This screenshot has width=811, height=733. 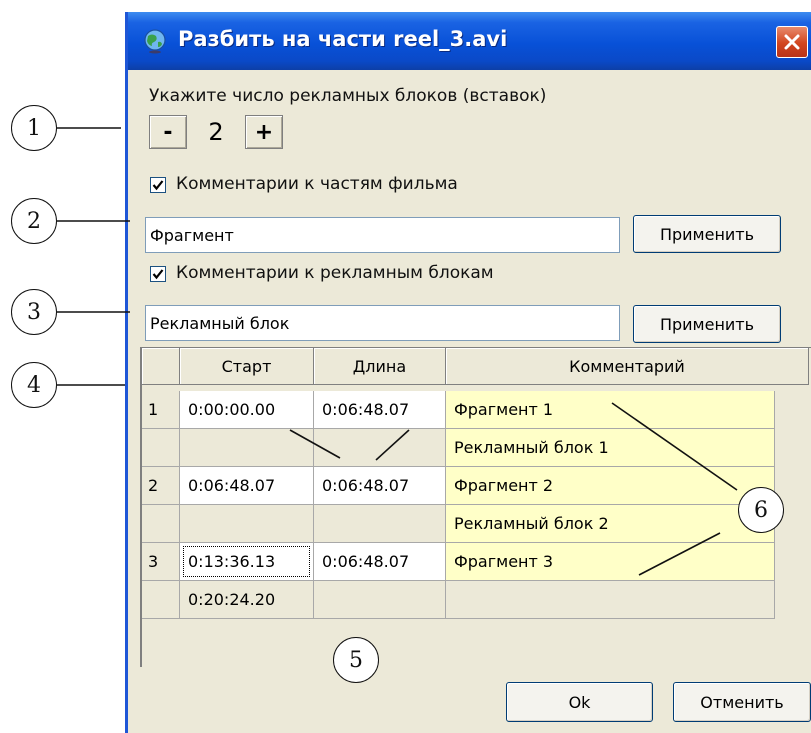 What do you see at coordinates (216, 132) in the screenshot?
I see `blocks-count-value: 2` at bounding box center [216, 132].